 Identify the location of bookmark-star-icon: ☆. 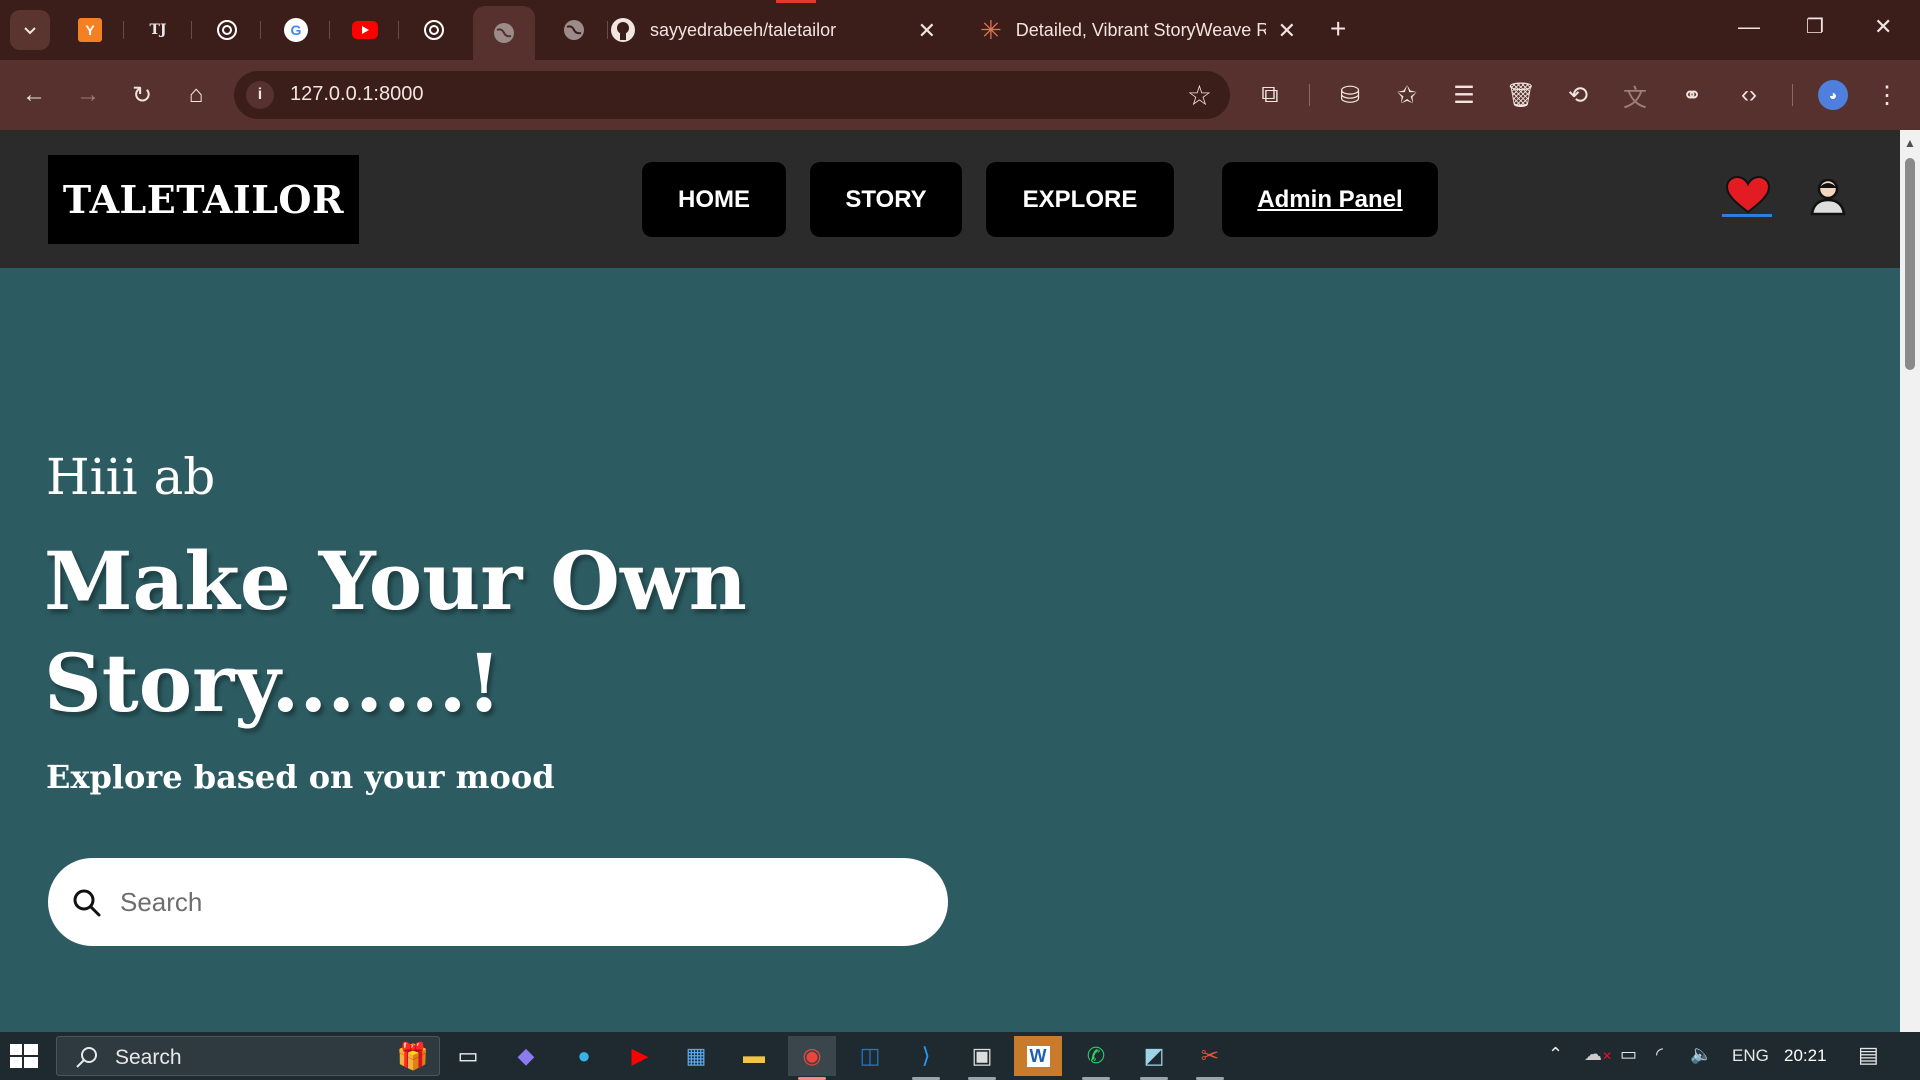
(1199, 95).